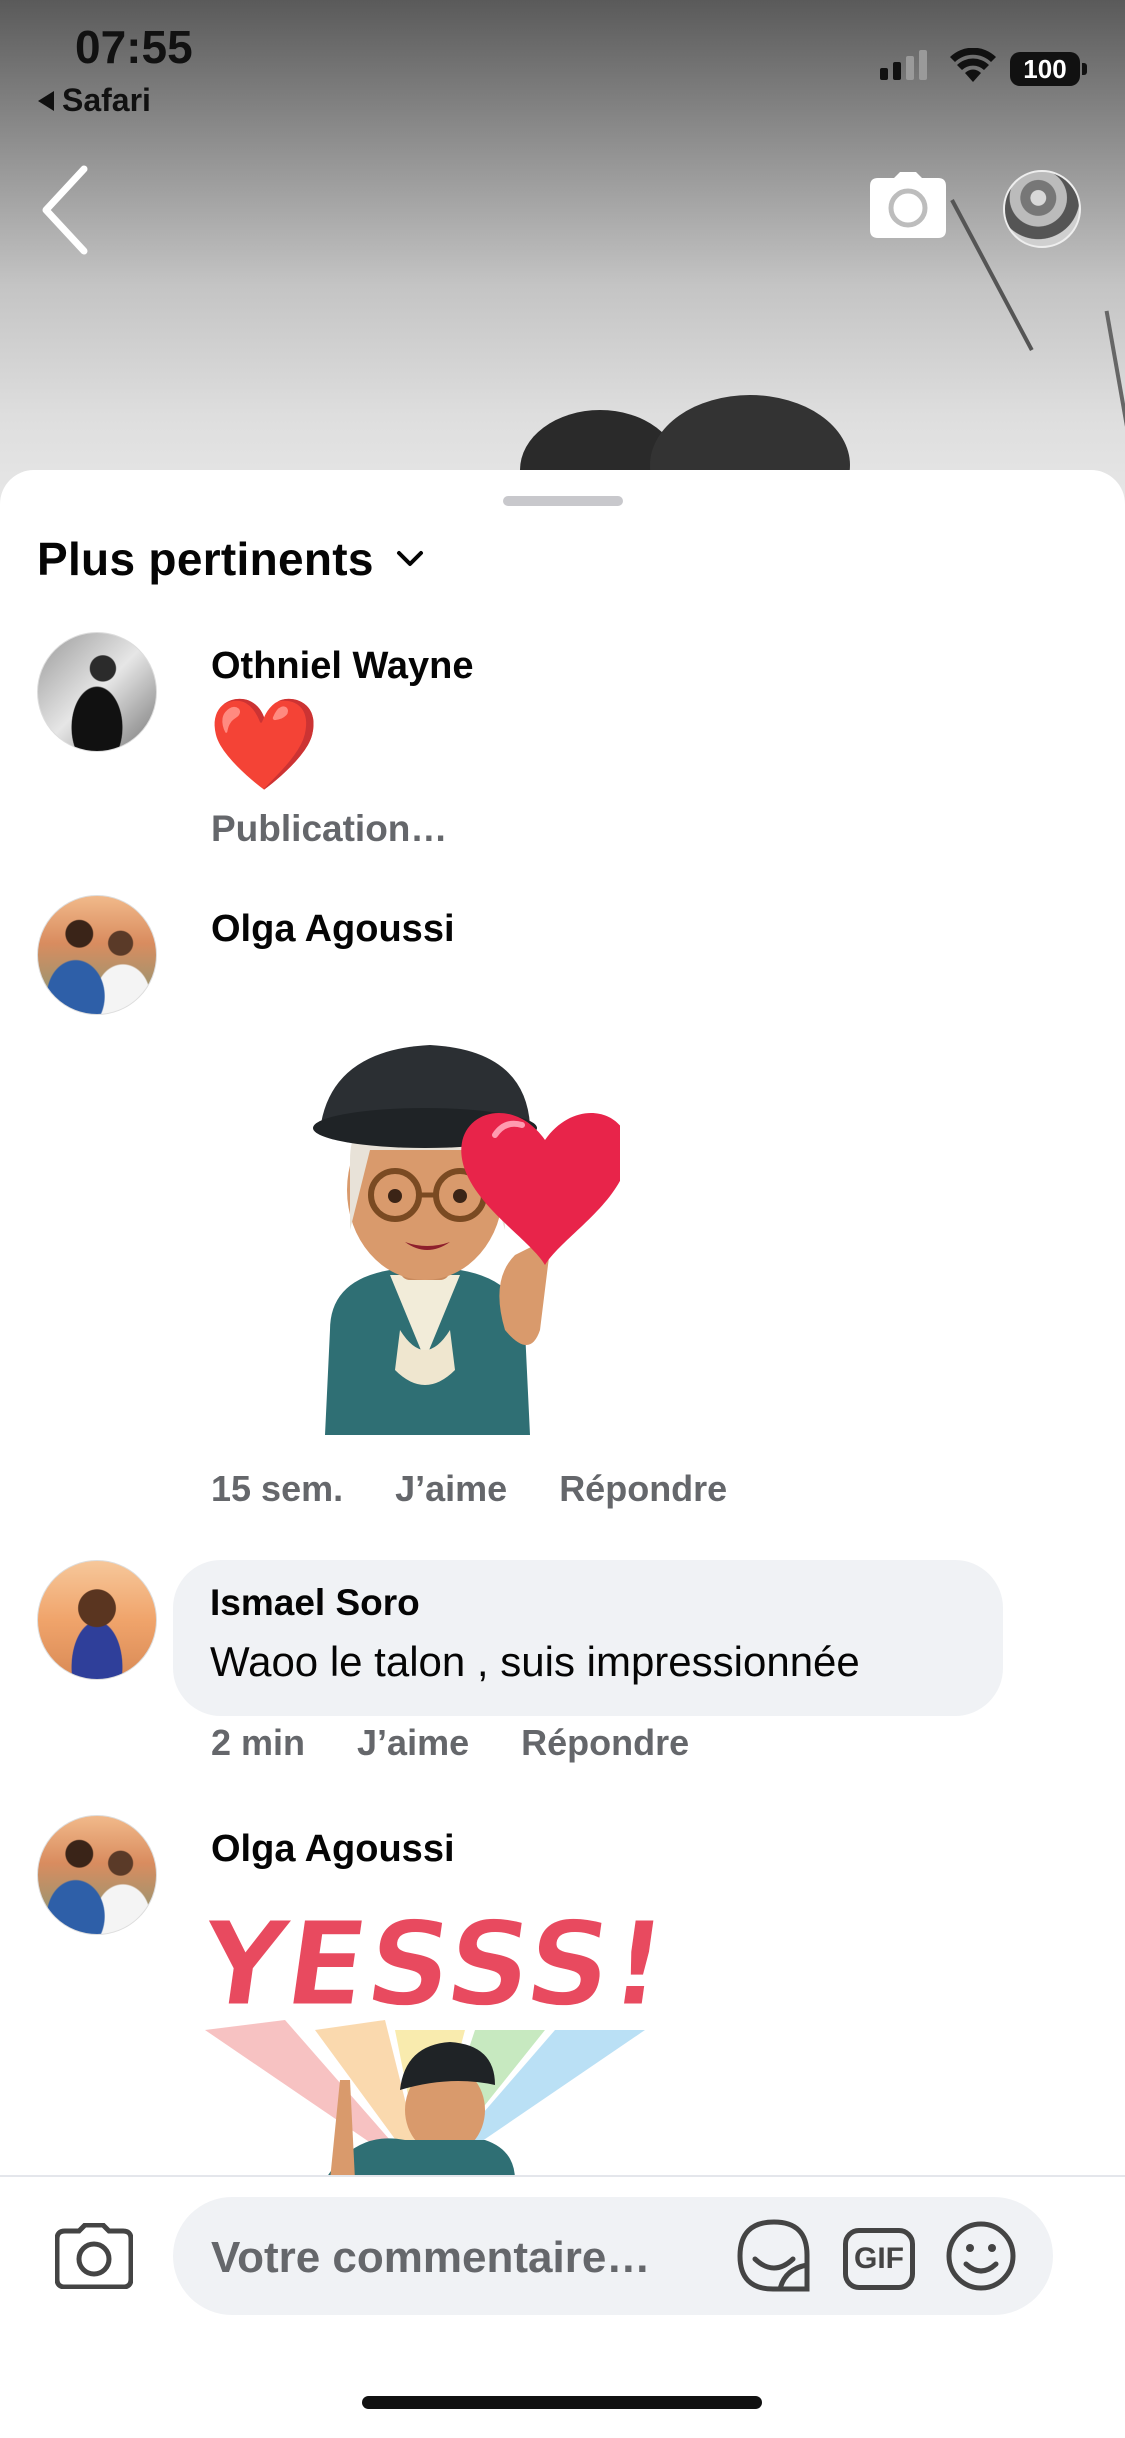 The image size is (1125, 2438). I want to click on yesss-sticker: YESSS!, so click(431, 2037).